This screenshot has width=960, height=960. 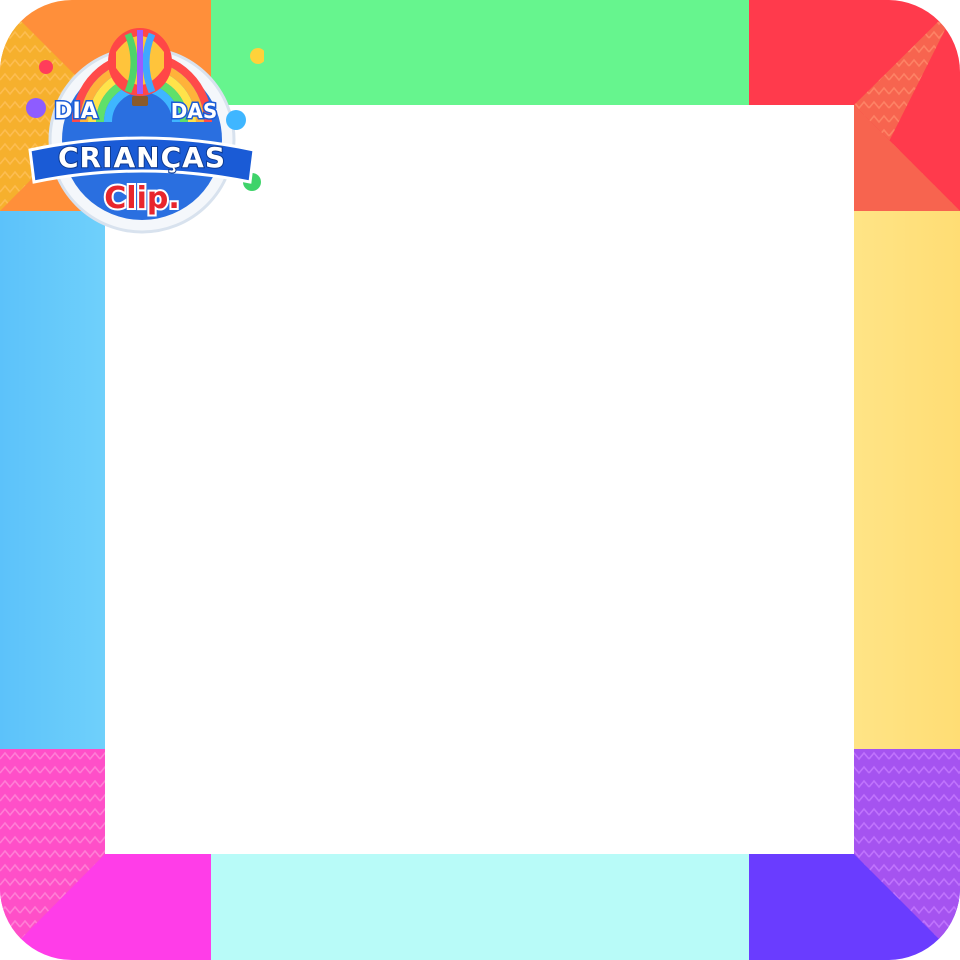 I want to click on edge-right, so click(x=907, y=480).